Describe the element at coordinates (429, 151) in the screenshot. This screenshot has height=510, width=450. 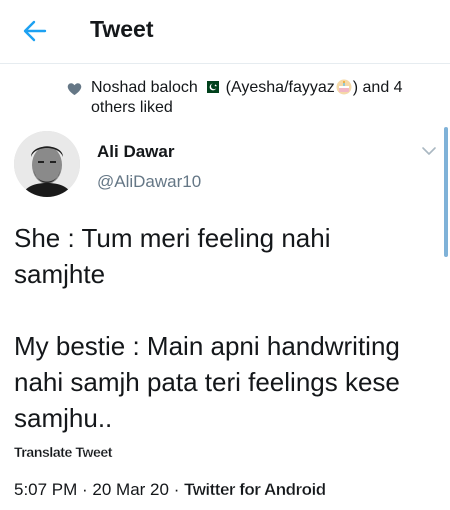
I see `chevron-down-icon` at that location.